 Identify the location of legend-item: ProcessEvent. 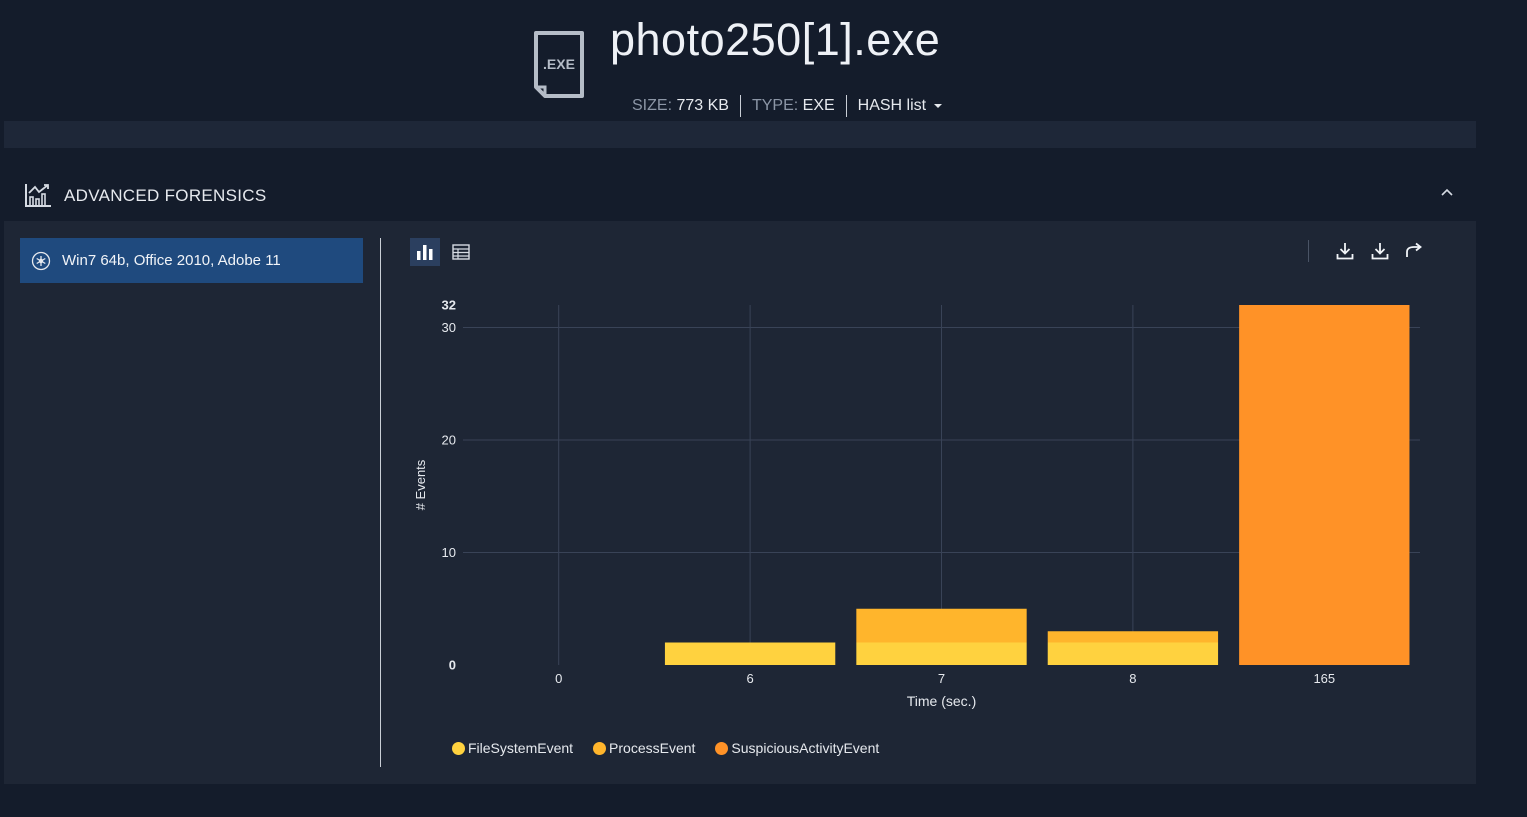
(644, 748).